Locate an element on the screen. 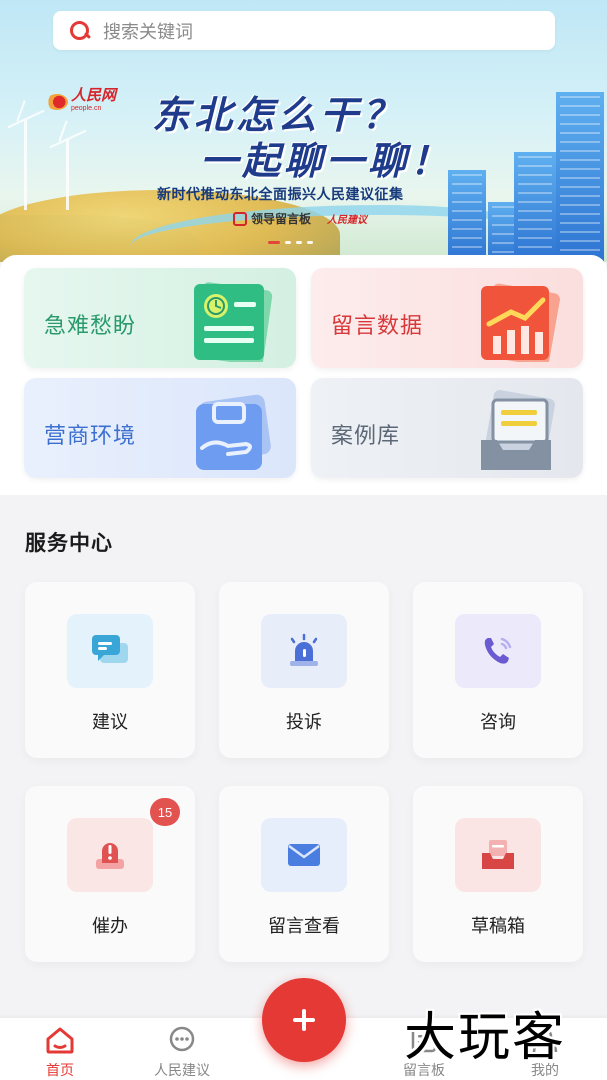 The image size is (607, 1080). home-icon is located at coordinates (60, 1040).